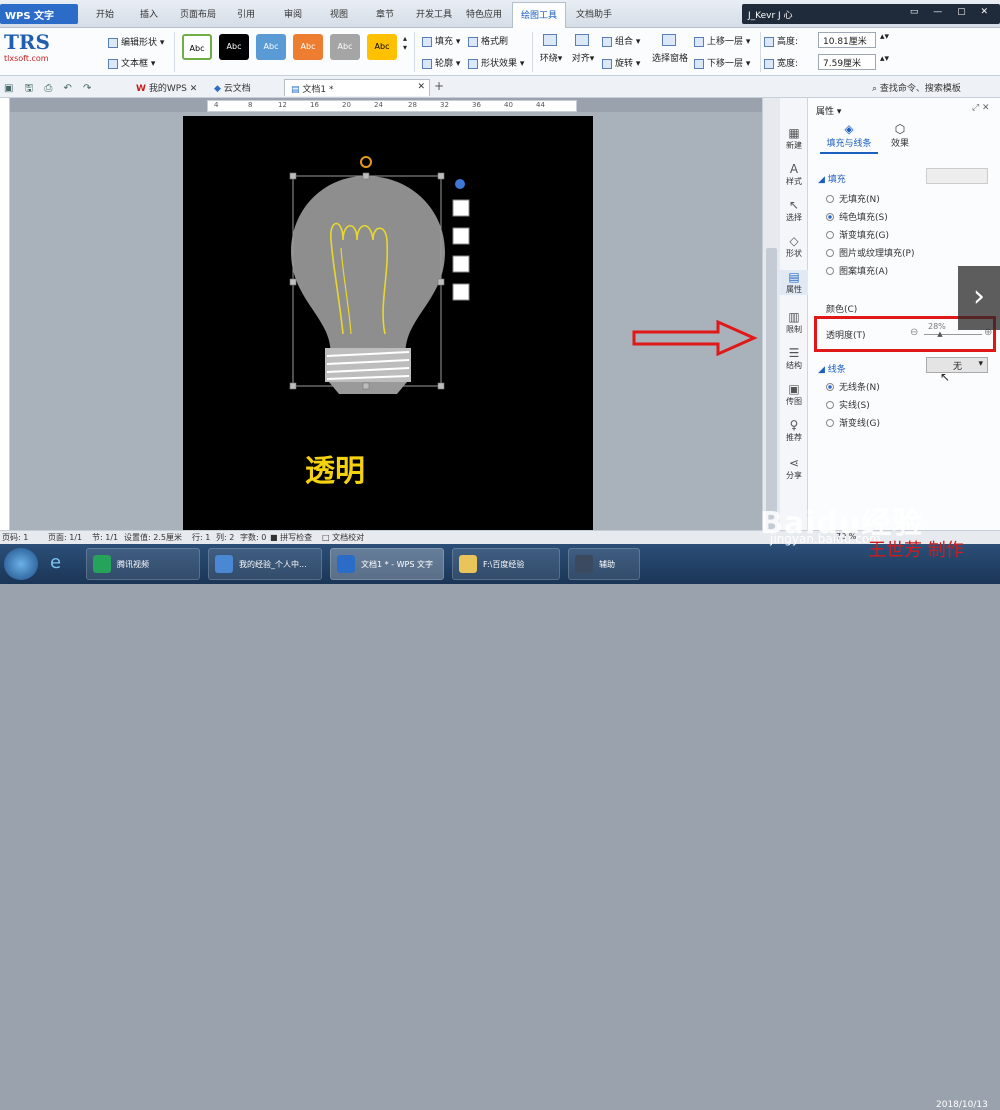 The width and height of the screenshot is (1000, 1110). What do you see at coordinates (339, 13) in the screenshot?
I see `tab-view: 视图` at bounding box center [339, 13].